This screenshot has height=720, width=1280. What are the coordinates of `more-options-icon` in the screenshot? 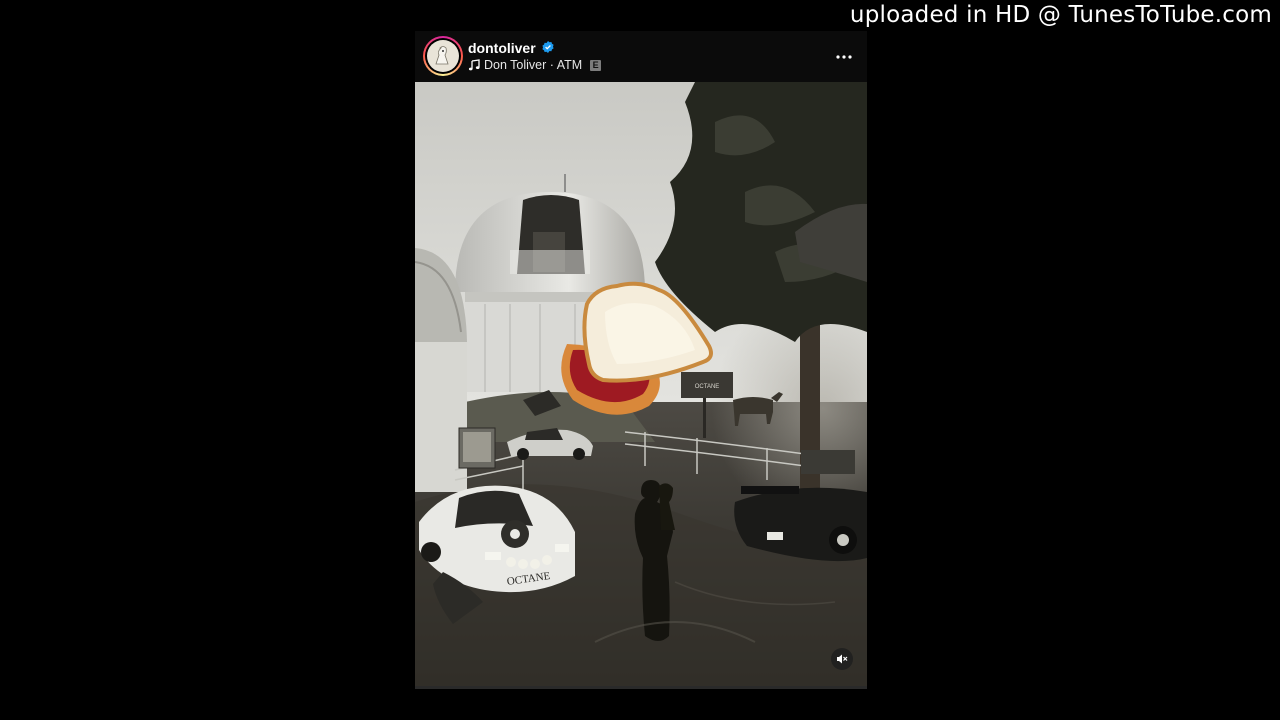 It's located at (844, 57).